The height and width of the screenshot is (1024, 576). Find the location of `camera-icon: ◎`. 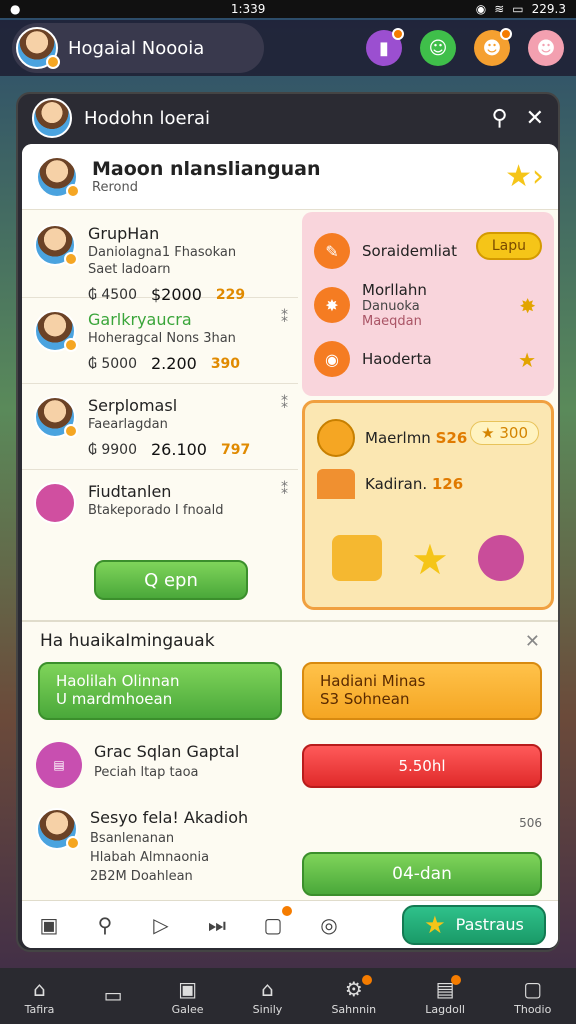

camera-icon: ◎ is located at coordinates (329, 925).